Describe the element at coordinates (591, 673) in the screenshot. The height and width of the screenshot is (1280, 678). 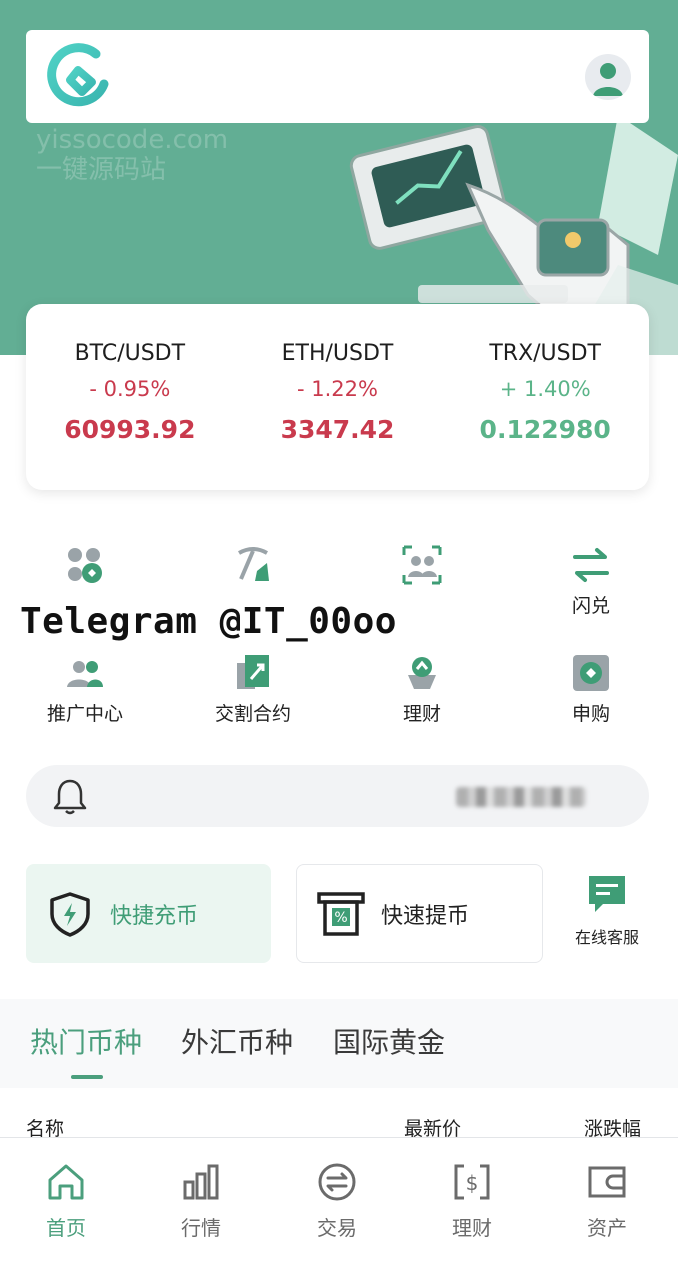
I see `subscribe-icon` at that location.